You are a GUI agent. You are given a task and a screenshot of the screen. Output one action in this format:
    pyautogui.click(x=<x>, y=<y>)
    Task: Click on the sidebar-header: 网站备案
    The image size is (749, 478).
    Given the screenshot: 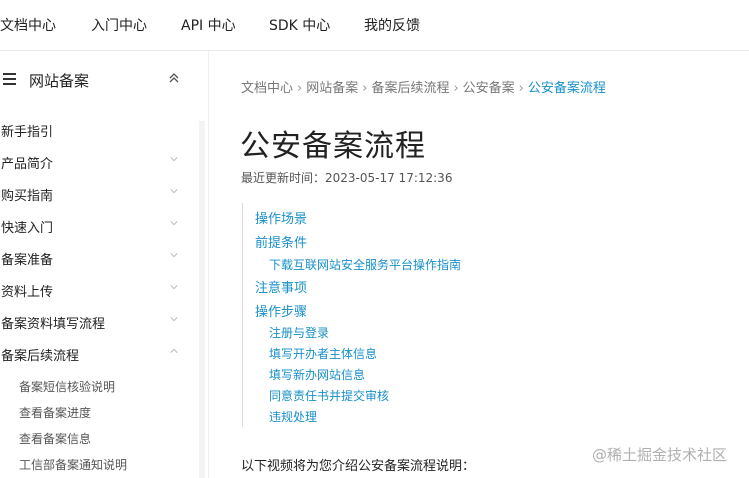 What is the action you would take?
    pyautogui.click(x=104, y=80)
    